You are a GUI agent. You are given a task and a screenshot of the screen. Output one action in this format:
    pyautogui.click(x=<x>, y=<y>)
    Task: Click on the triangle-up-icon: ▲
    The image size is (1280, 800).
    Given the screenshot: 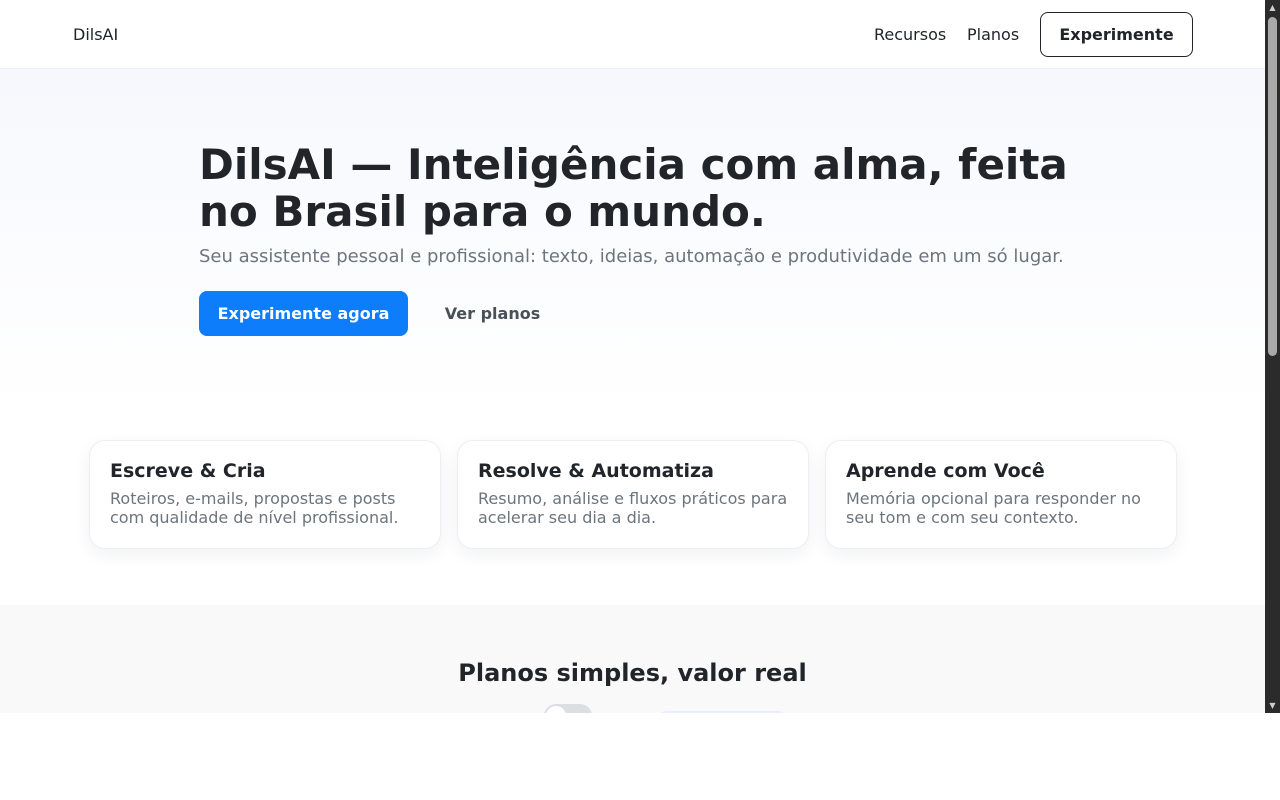 What is the action you would take?
    pyautogui.click(x=1272, y=7)
    